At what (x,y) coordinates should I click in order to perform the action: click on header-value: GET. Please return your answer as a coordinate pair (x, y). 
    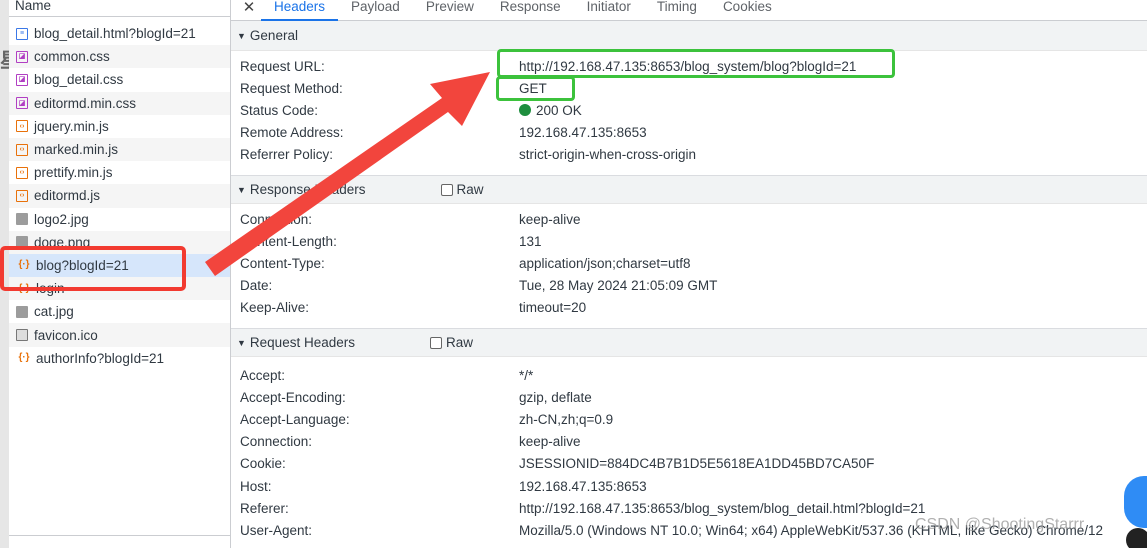
    Looking at the image, I should click on (533, 88).